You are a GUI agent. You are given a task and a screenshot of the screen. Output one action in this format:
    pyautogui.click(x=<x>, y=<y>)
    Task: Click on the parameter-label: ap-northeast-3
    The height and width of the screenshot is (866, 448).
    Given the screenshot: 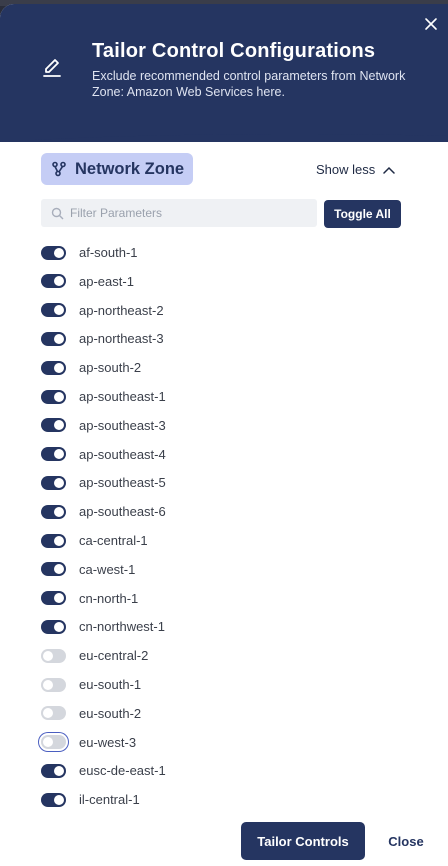 What is the action you would take?
    pyautogui.click(x=121, y=339)
    